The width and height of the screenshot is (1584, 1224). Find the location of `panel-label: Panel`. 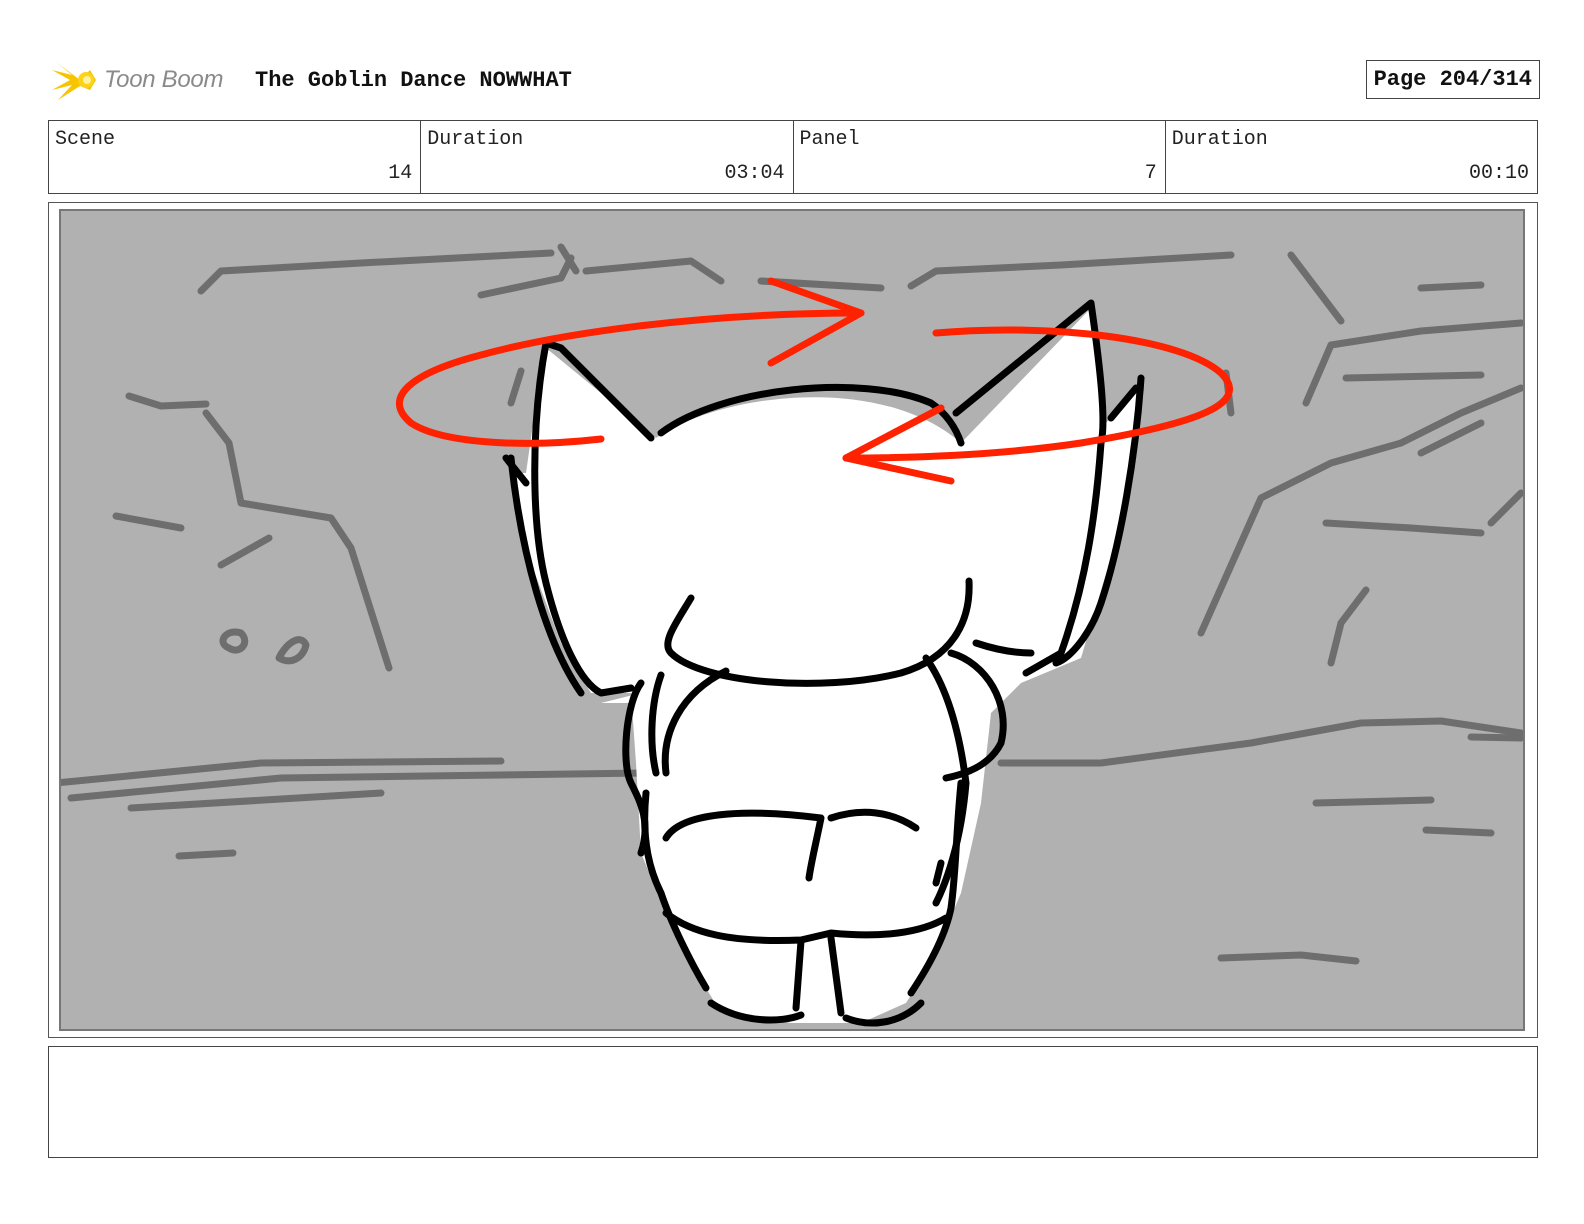

panel-label: Panel is located at coordinates (829, 139).